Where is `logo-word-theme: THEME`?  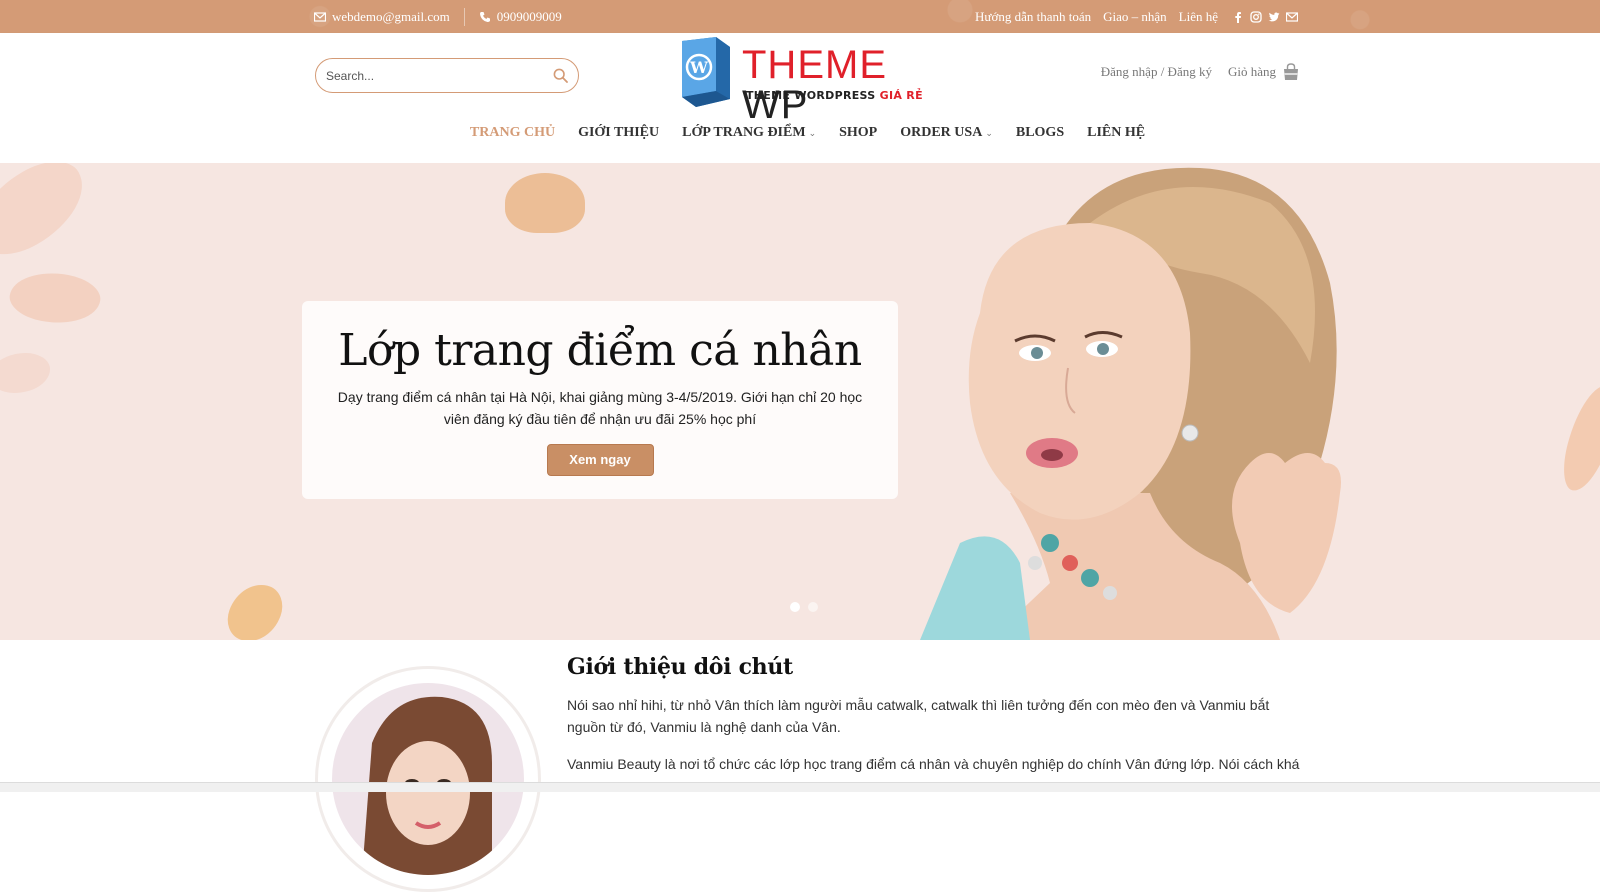
logo-word-theme: THEME is located at coordinates (814, 65).